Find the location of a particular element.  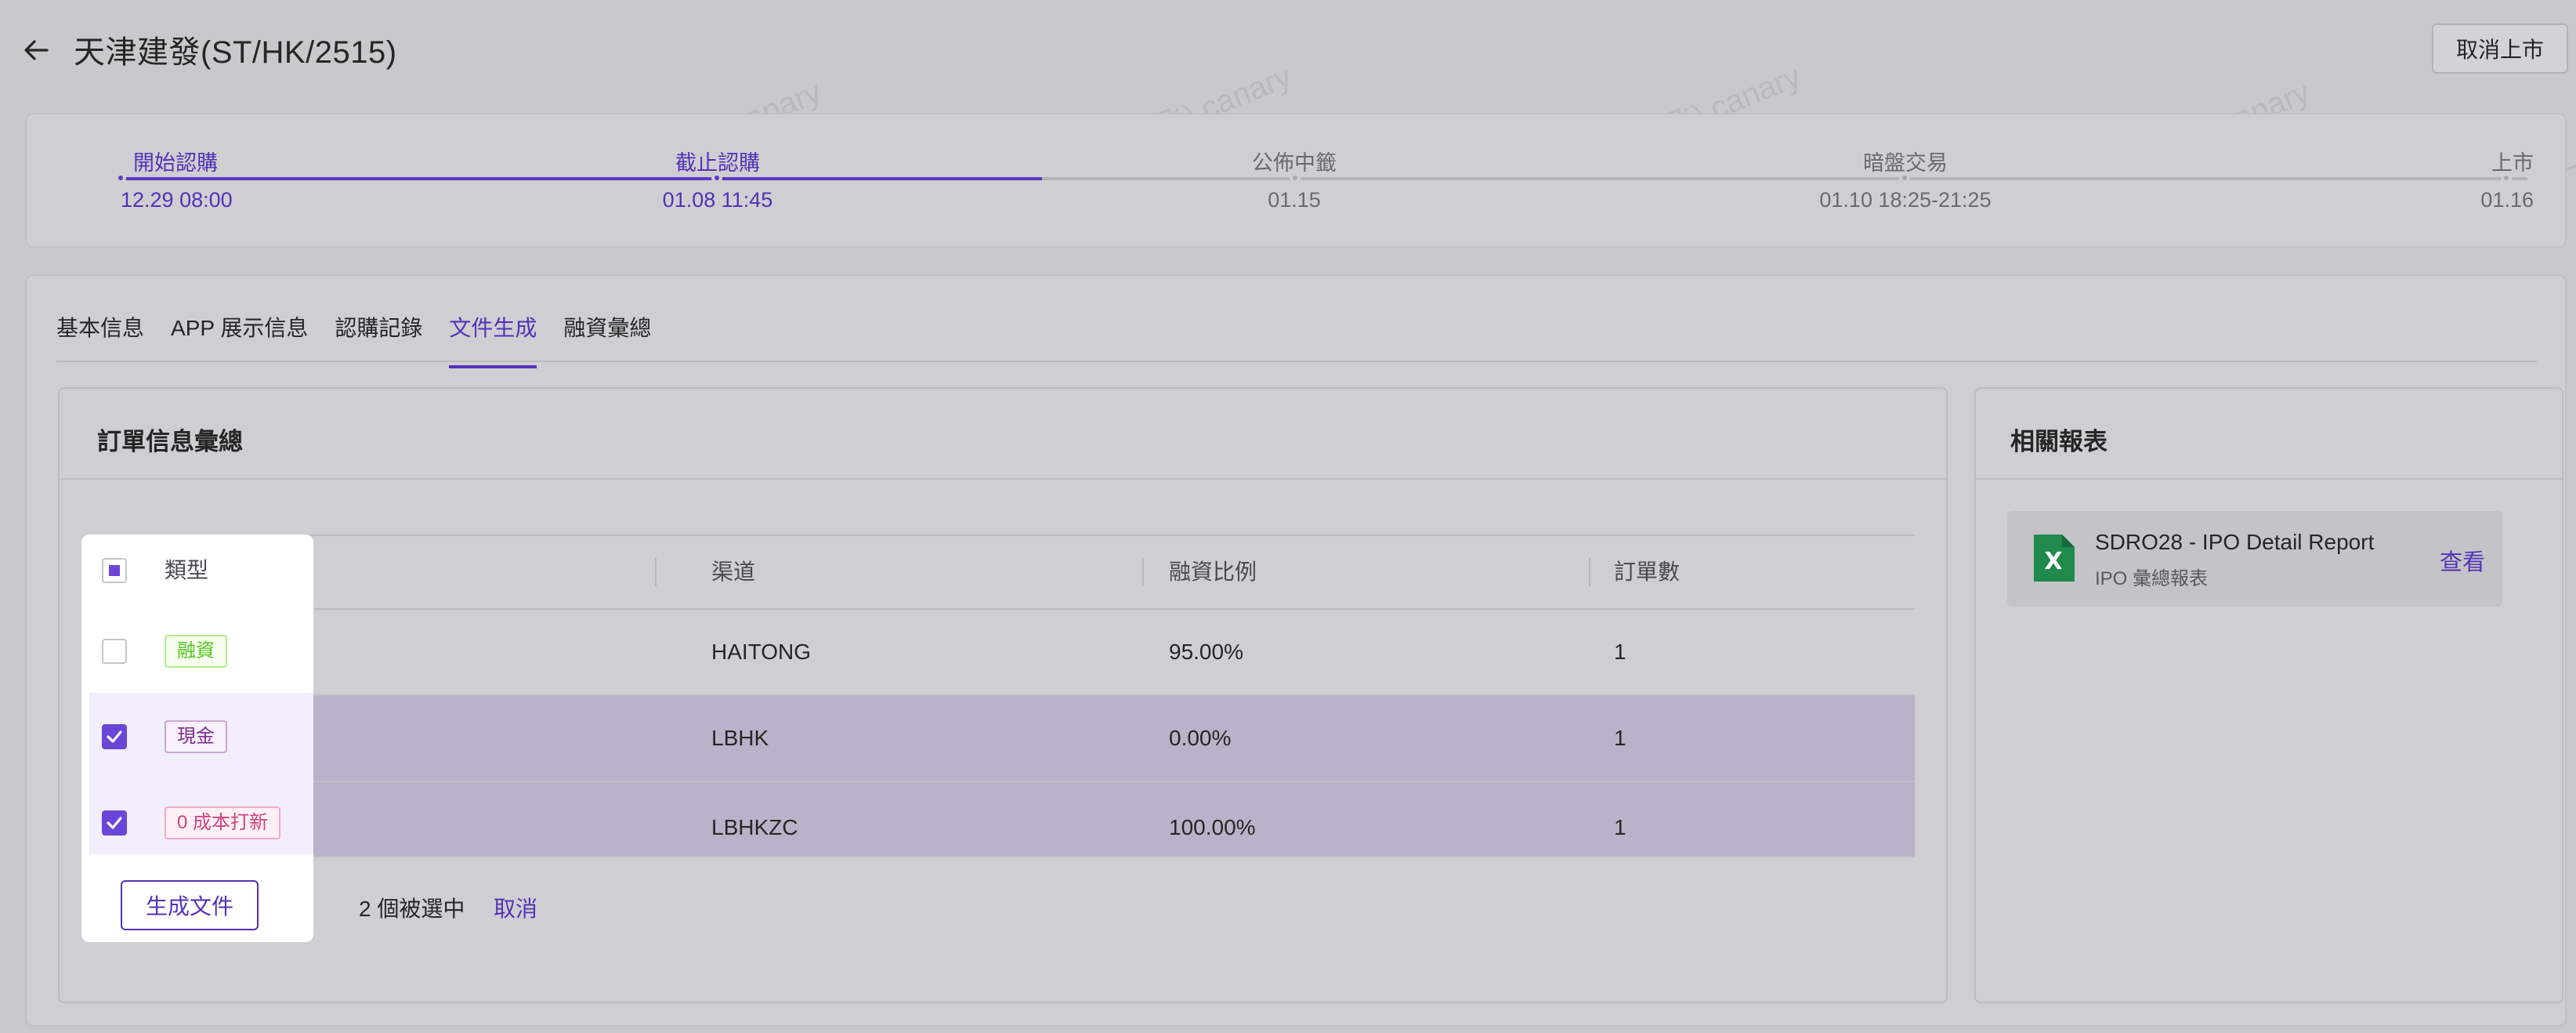

stage-time: 01.16 is located at coordinates (2507, 200).